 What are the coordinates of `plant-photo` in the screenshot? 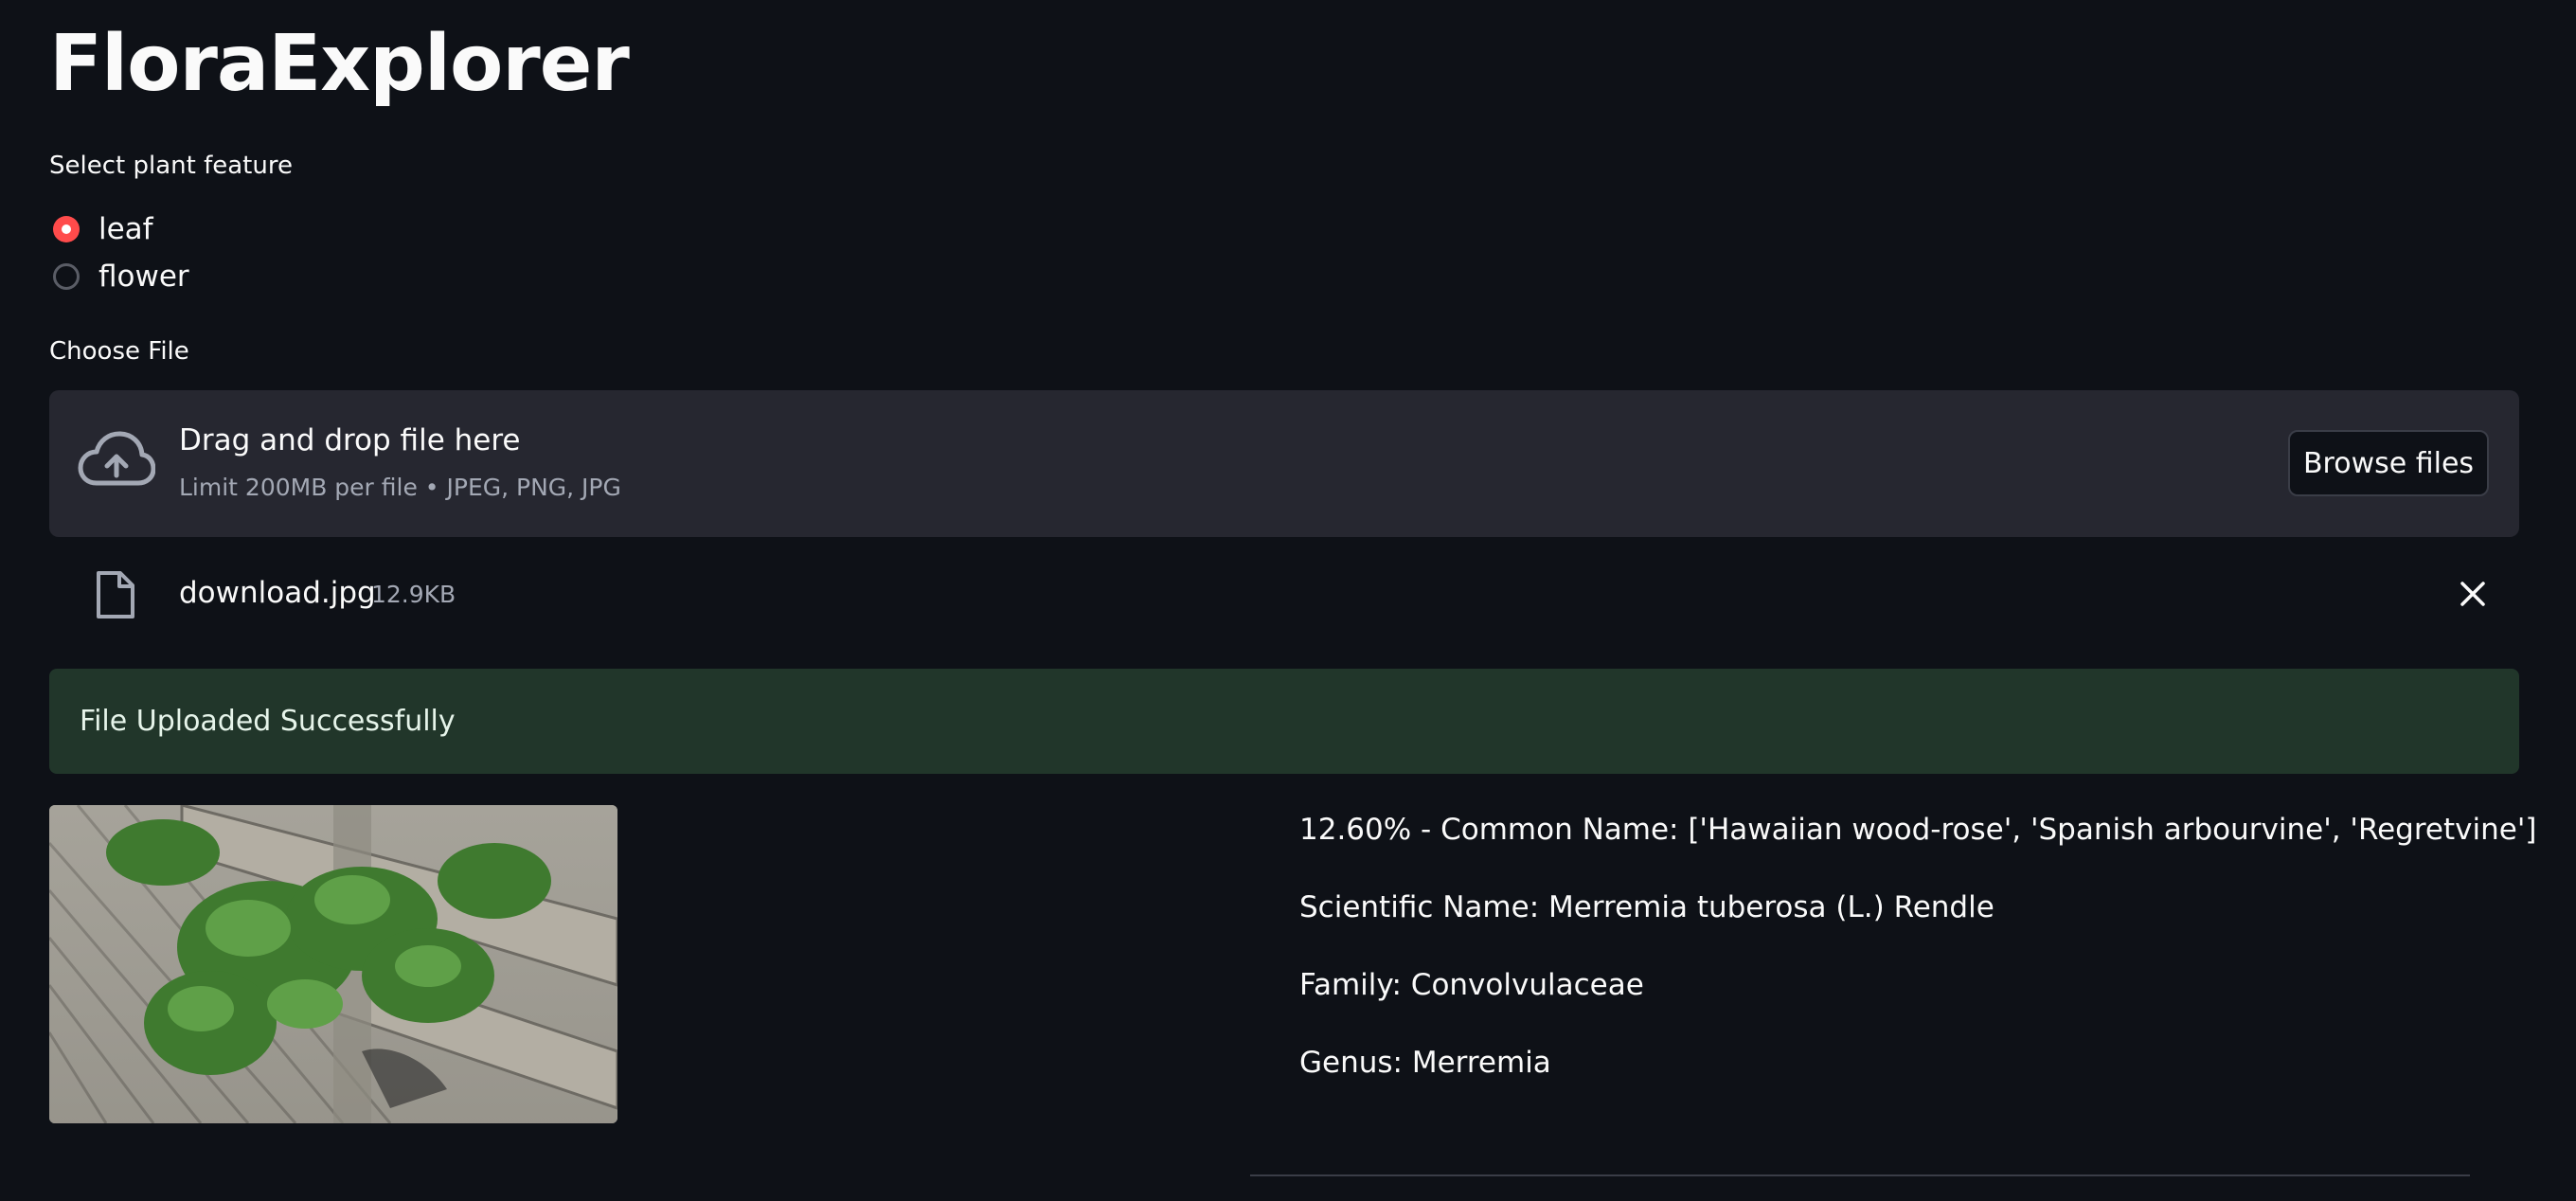 It's located at (333, 964).